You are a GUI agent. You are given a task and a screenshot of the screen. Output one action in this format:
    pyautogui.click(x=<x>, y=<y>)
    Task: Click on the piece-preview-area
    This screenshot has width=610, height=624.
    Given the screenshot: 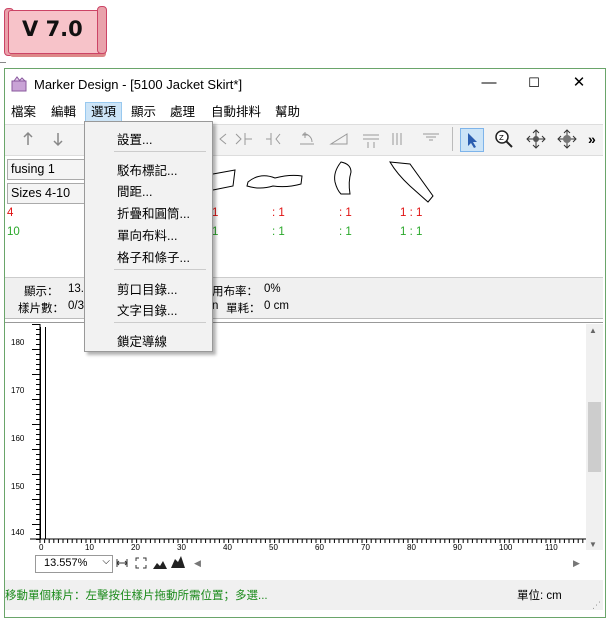 What is the action you would take?
    pyautogui.click(x=323, y=182)
    